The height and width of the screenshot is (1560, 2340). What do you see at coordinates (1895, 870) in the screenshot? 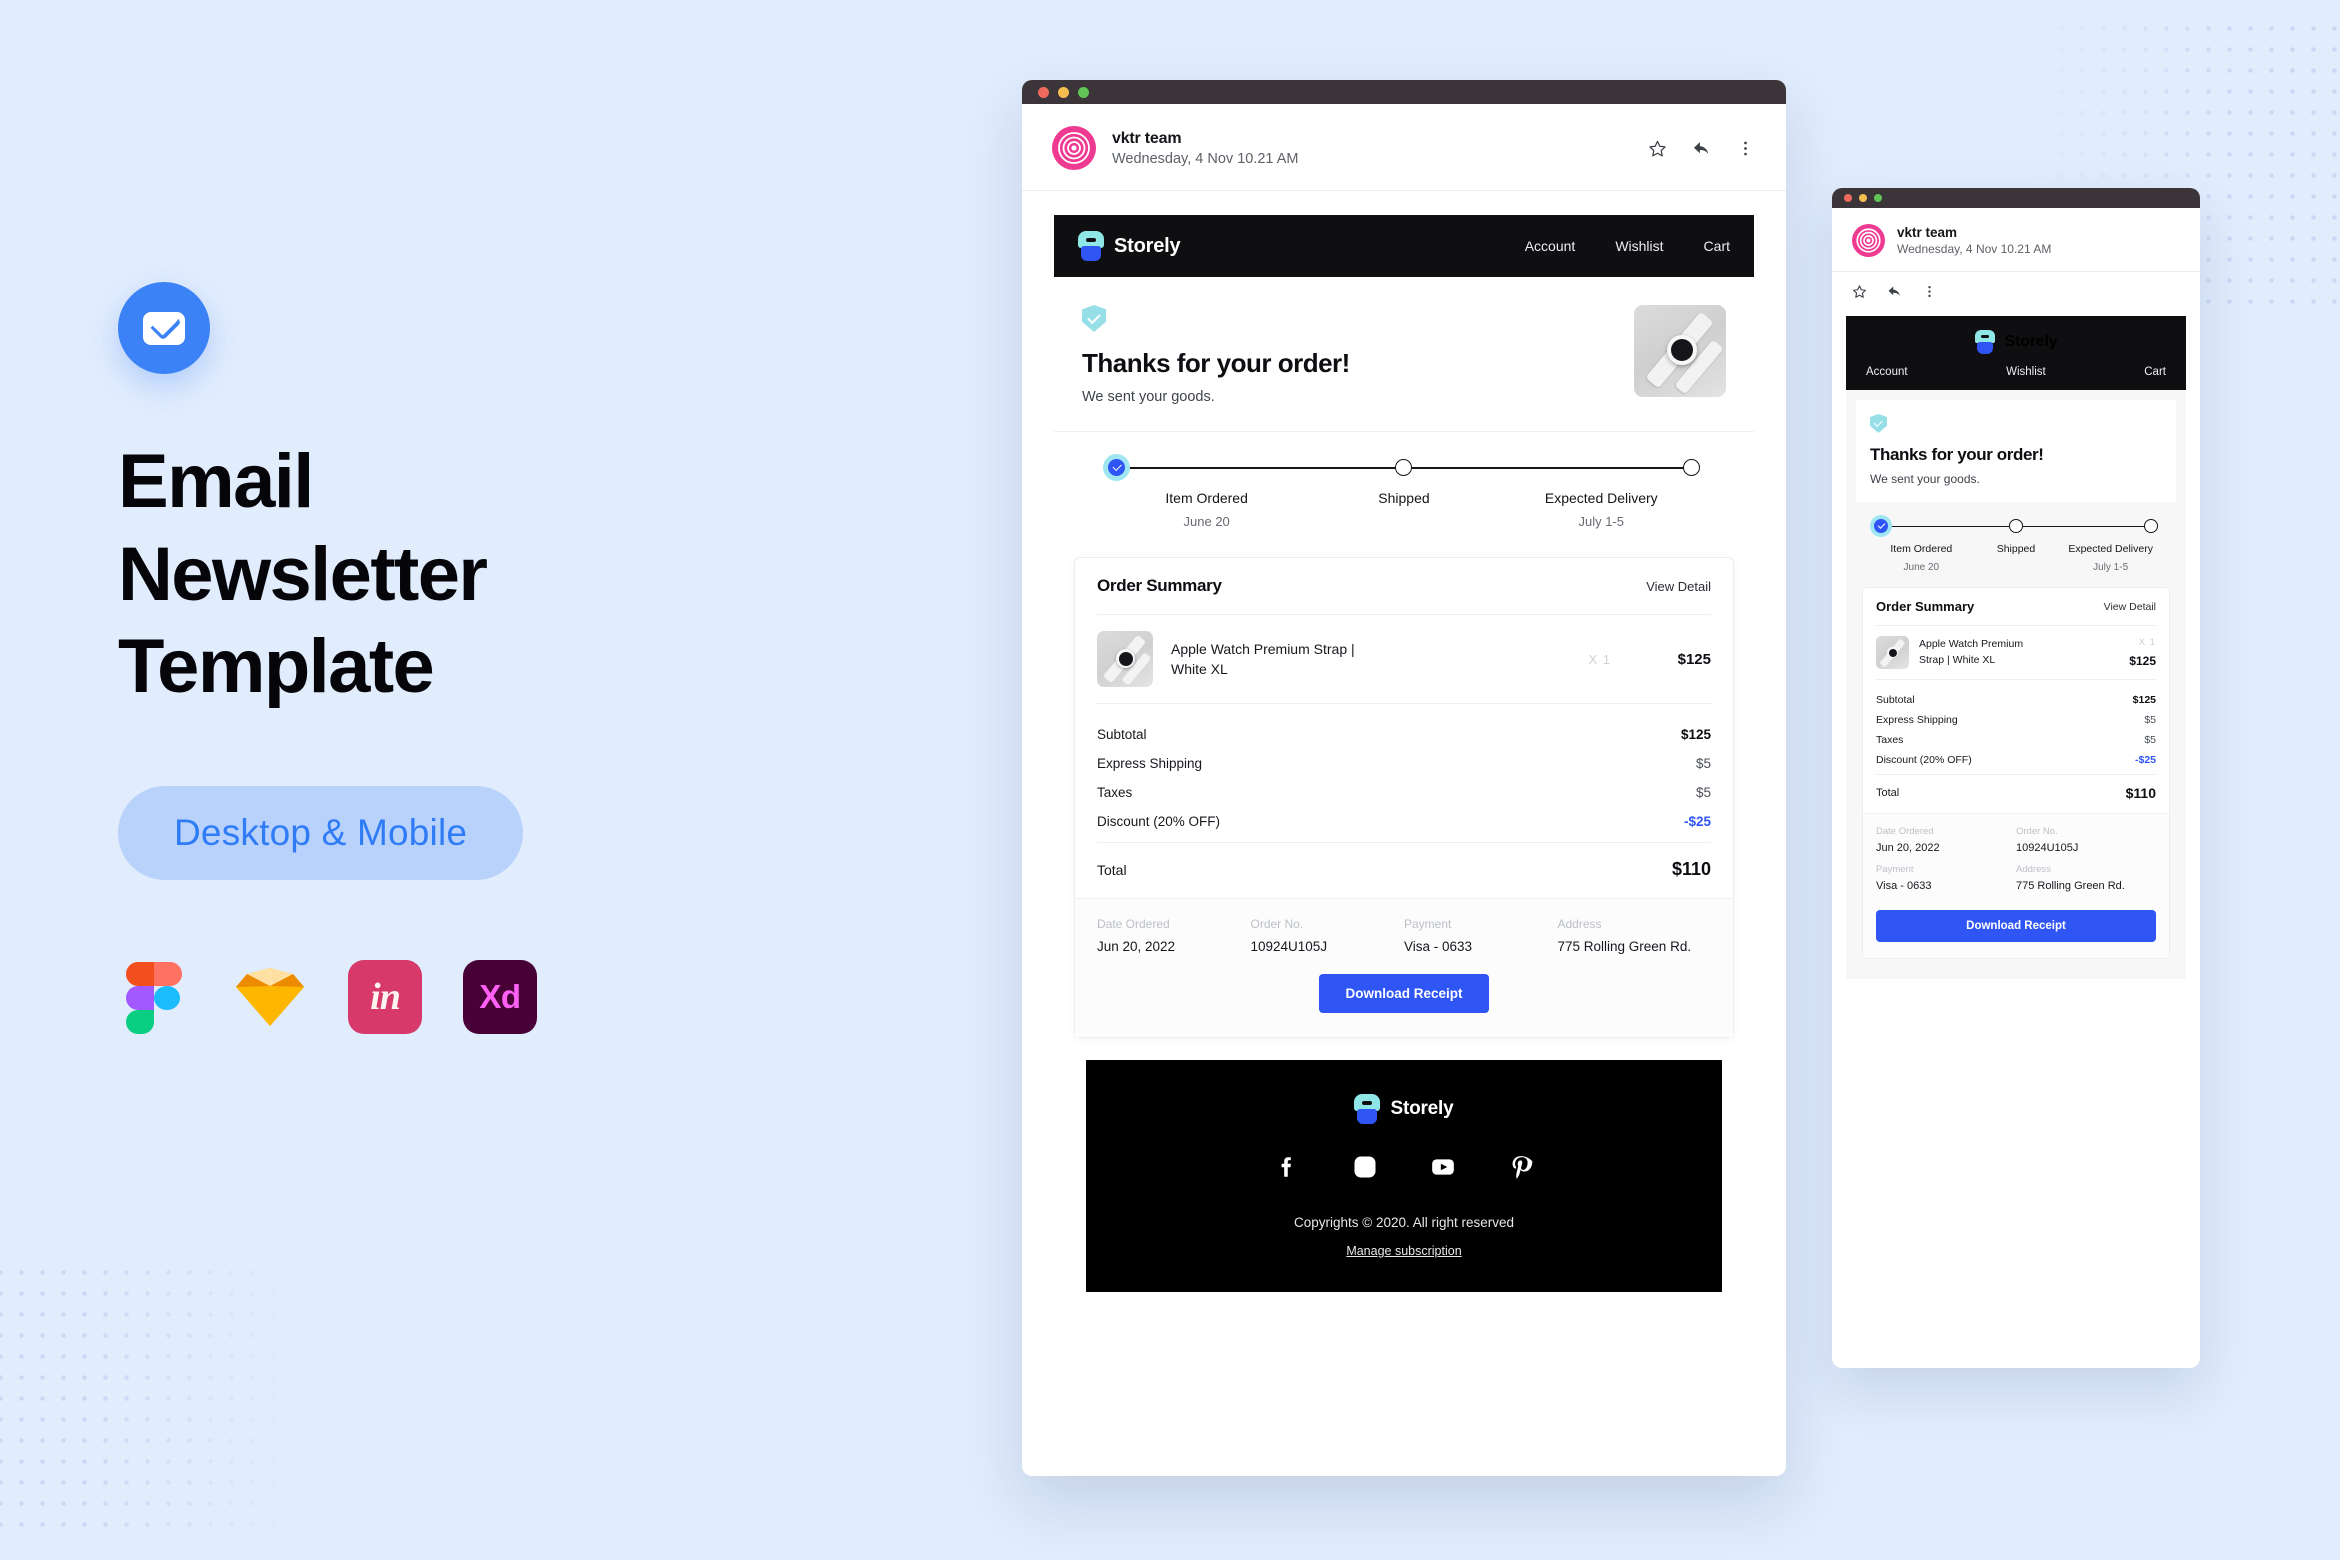
I see `meta-label: Payment` at bounding box center [1895, 870].